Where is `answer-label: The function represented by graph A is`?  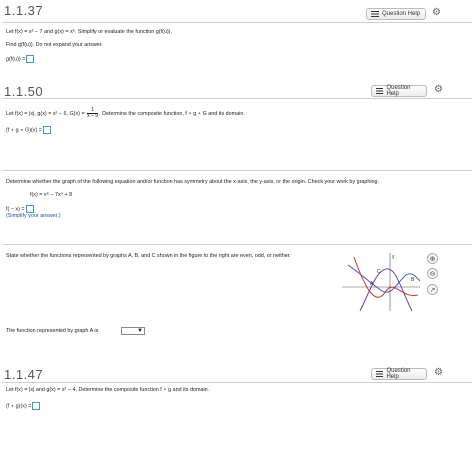 answer-label: The function represented by graph A is is located at coordinates (52, 331).